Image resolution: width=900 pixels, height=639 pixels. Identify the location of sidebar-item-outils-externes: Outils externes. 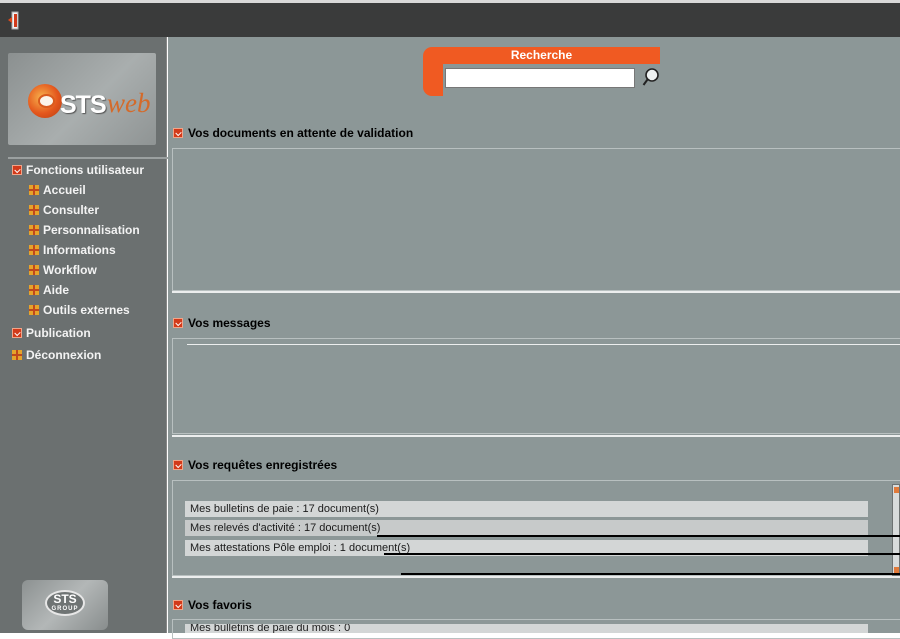
(79, 310).